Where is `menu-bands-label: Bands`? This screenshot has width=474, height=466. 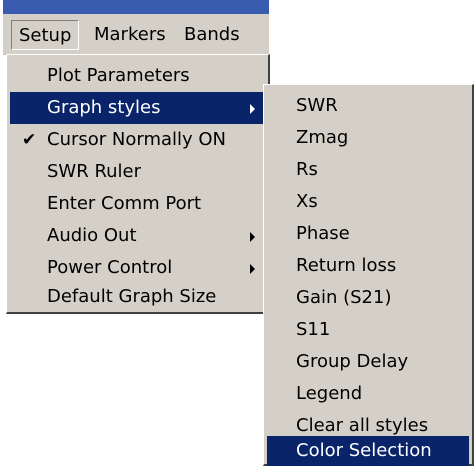 menu-bands-label: Bands is located at coordinates (212, 34).